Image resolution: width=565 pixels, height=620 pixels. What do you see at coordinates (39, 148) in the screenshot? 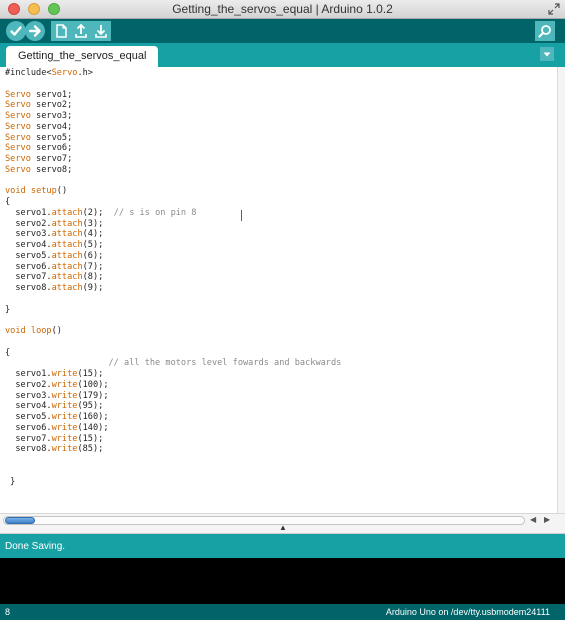
I see `code-line: Servo servo6;` at bounding box center [39, 148].